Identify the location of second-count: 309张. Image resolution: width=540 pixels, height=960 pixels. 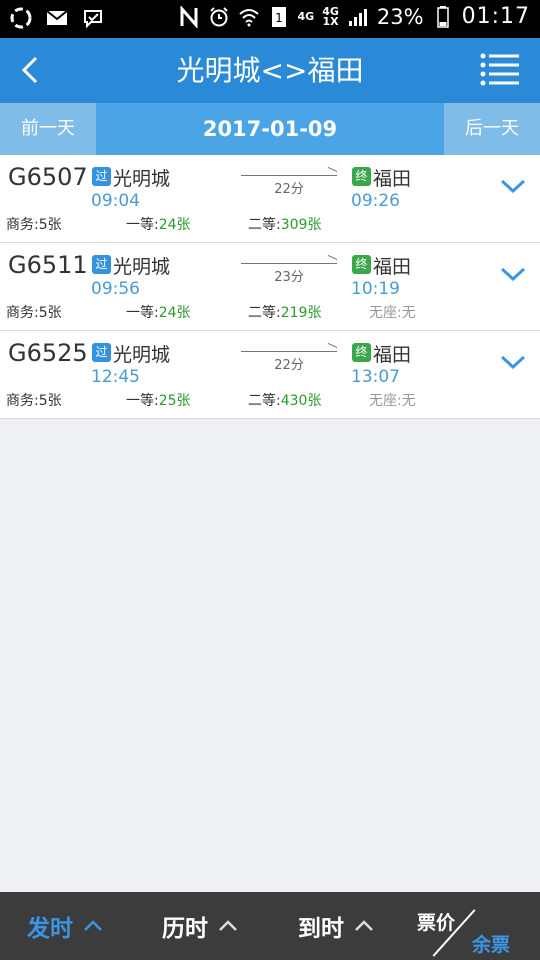
(301, 225).